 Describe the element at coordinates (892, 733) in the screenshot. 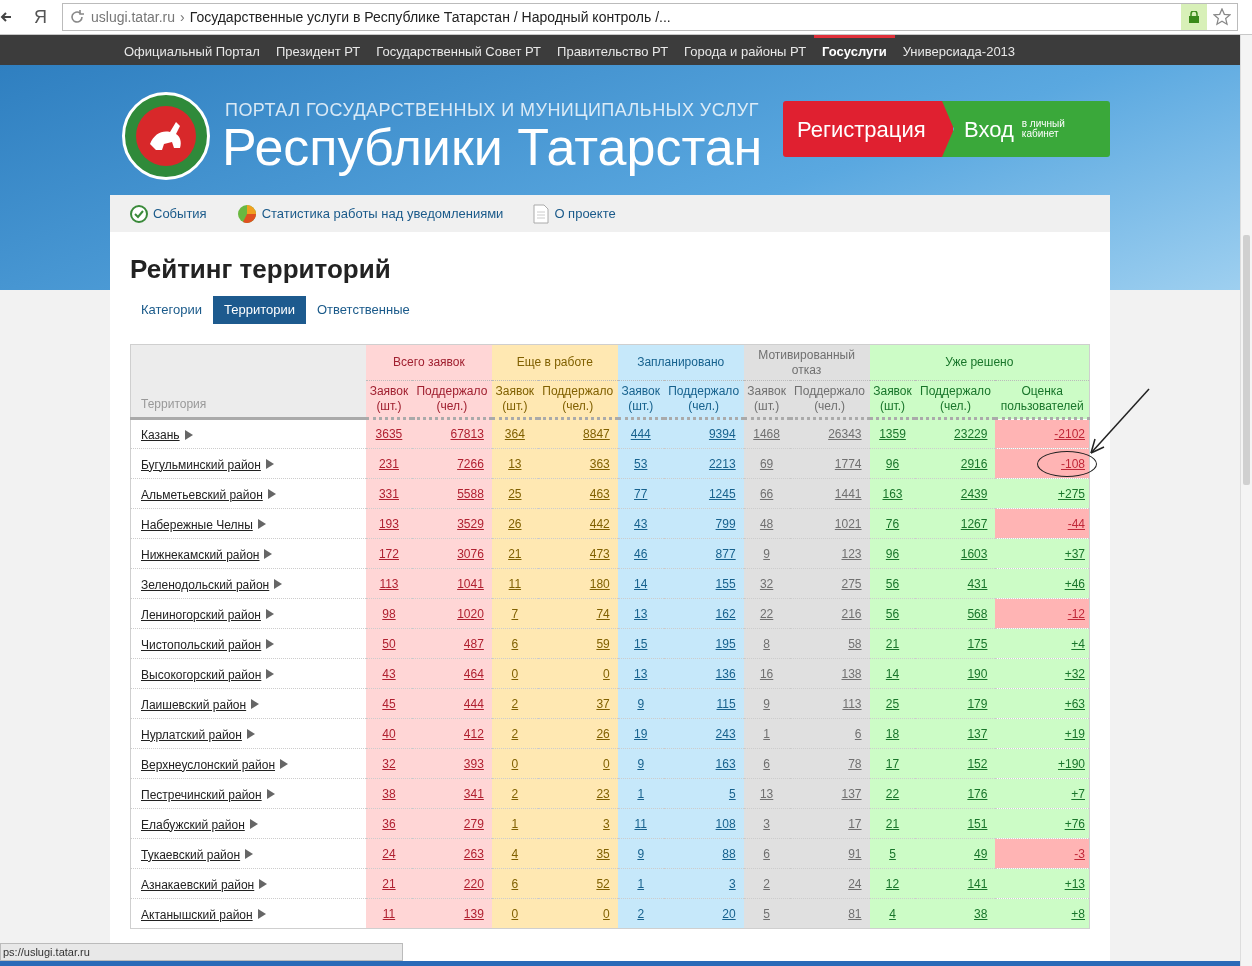

I see `table-value-link: 18` at that location.